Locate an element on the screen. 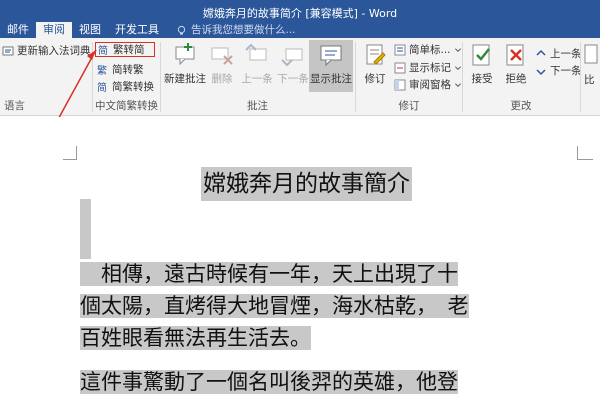 This screenshot has height=400, width=600. show-comments-button: 显示批注 is located at coordinates (331, 66).